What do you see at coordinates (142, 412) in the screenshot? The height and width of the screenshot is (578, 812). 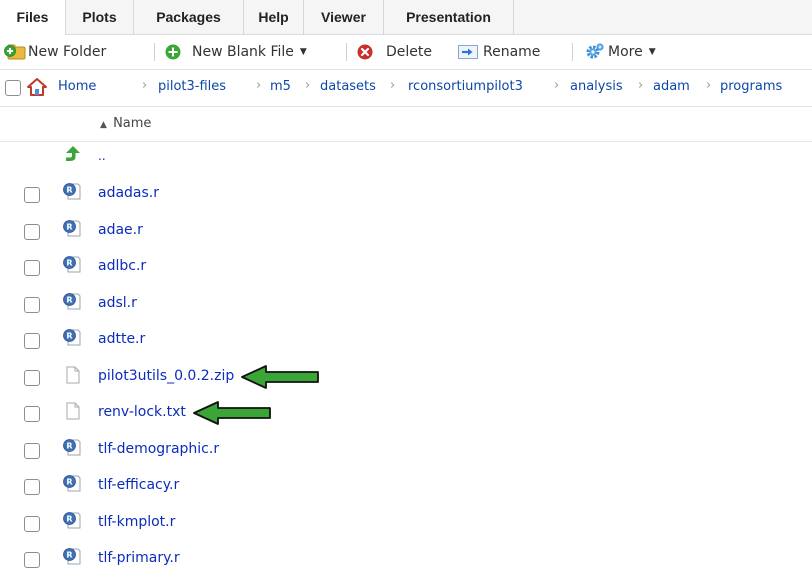 I see `file-name-link: renv-lock.txt` at bounding box center [142, 412].